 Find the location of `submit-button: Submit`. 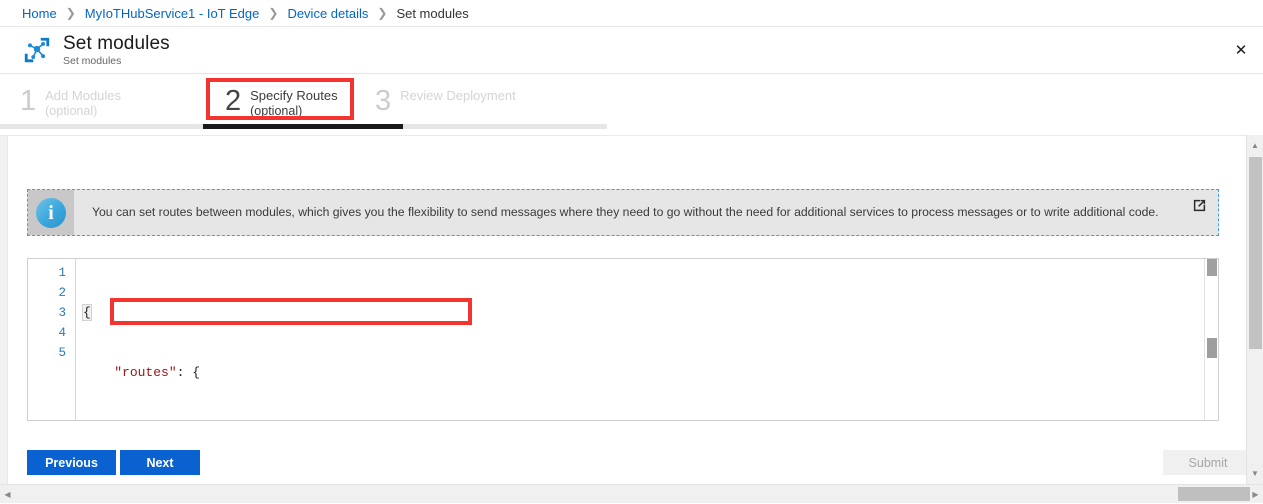

submit-button: Submit is located at coordinates (1208, 462).